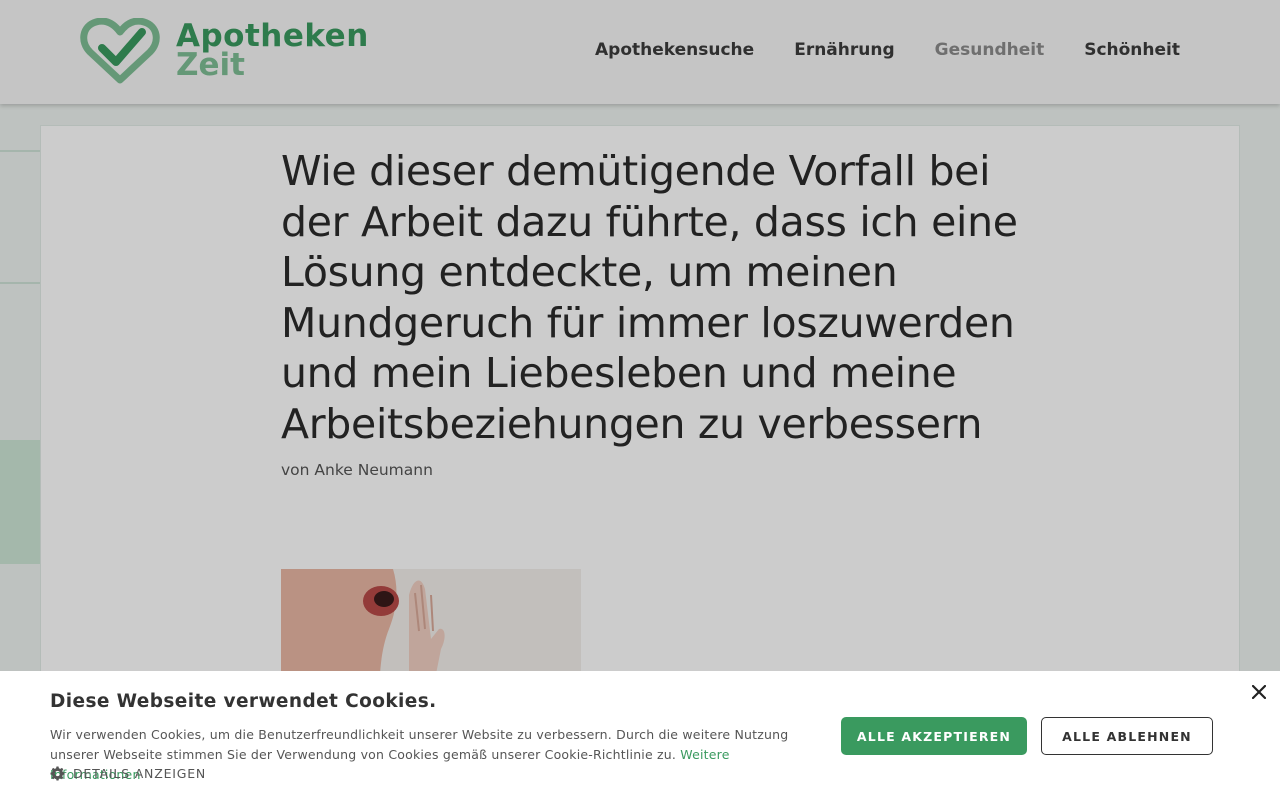  I want to click on close-glyph, so click(1259, 692).